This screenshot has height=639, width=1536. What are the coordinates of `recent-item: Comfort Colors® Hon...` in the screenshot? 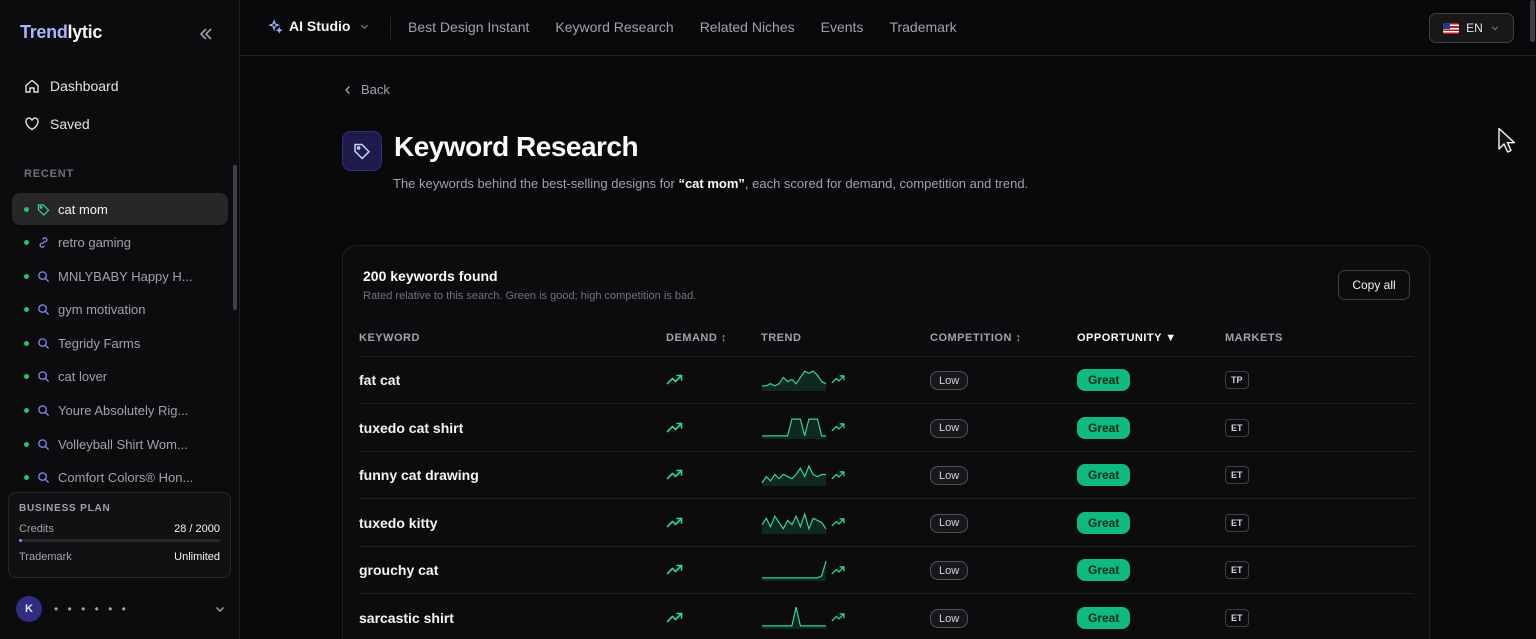 It's located at (120, 472).